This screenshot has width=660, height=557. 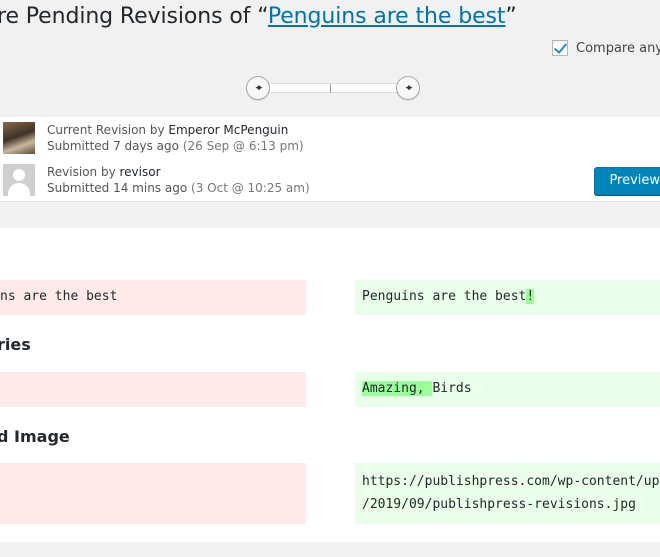 What do you see at coordinates (108, 130) in the screenshot?
I see `revision-label: Current Revision by` at bounding box center [108, 130].